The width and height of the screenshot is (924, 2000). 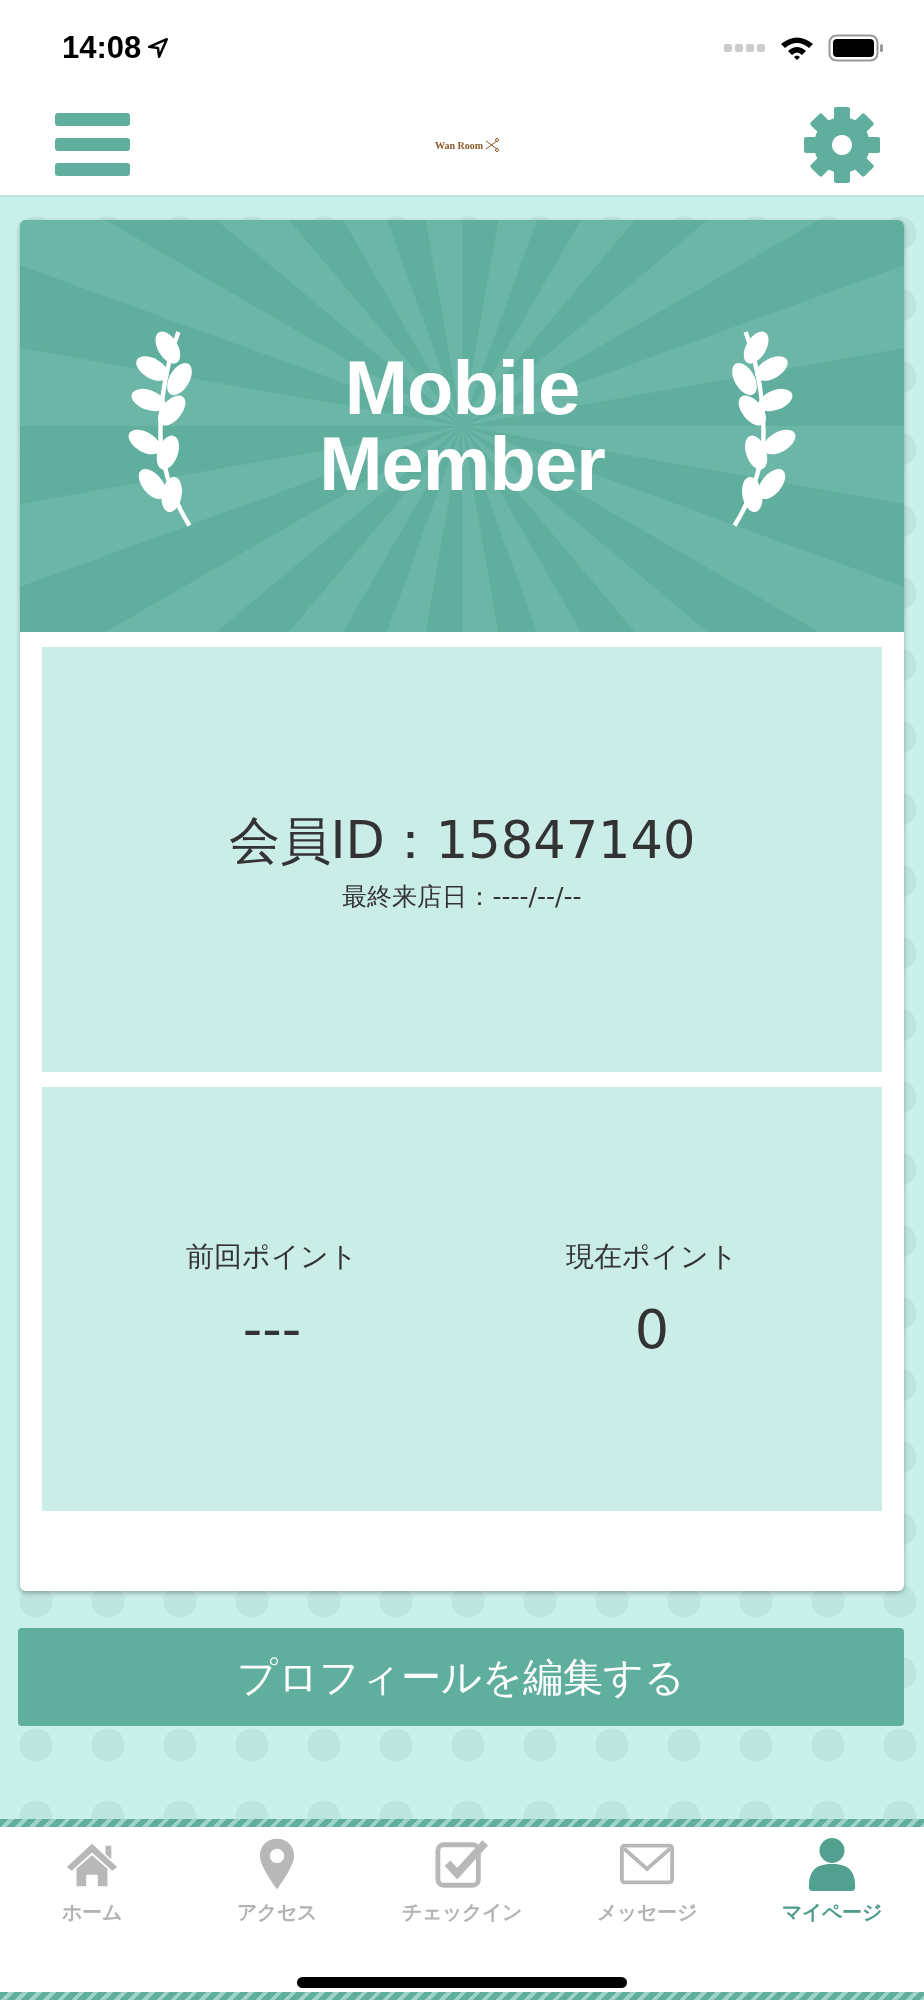 I want to click on tab-item: マイページ, so click(x=831, y=1886).